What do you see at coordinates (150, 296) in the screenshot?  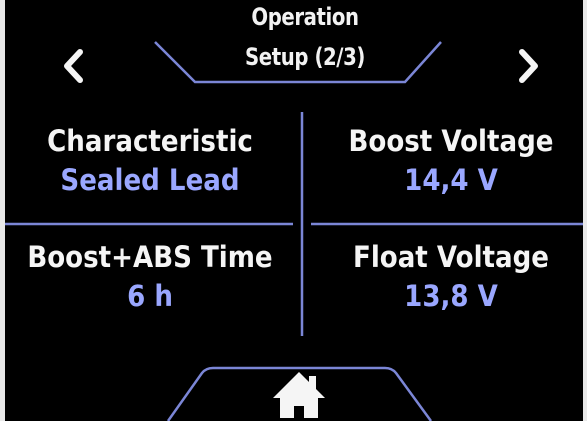 I see `setting-value: 6 h` at bounding box center [150, 296].